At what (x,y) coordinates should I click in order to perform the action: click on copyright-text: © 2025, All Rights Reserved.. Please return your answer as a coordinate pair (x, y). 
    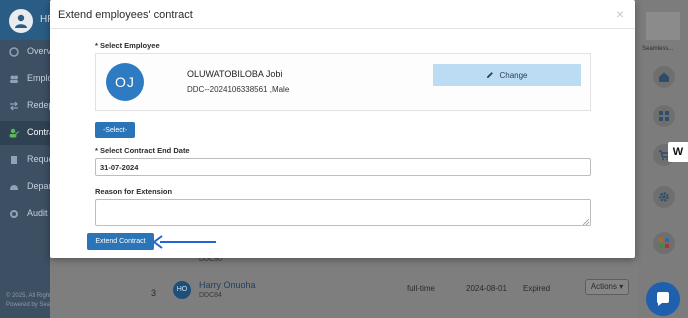
    Looking at the image, I should click on (28, 296).